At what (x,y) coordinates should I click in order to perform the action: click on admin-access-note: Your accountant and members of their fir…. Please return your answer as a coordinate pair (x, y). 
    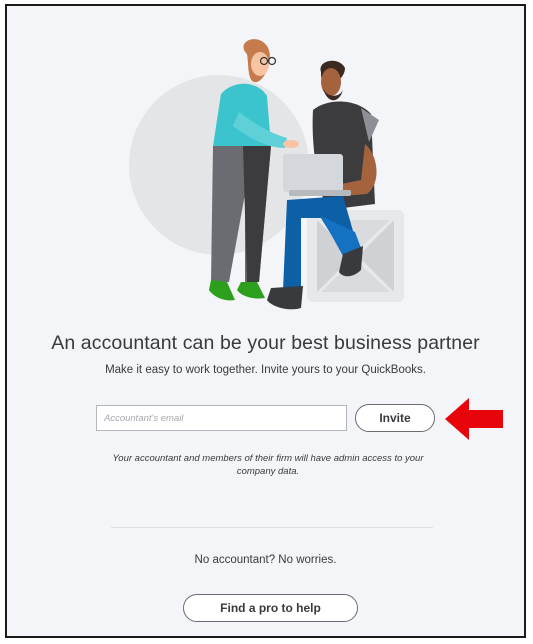
    Looking at the image, I should click on (268, 465).